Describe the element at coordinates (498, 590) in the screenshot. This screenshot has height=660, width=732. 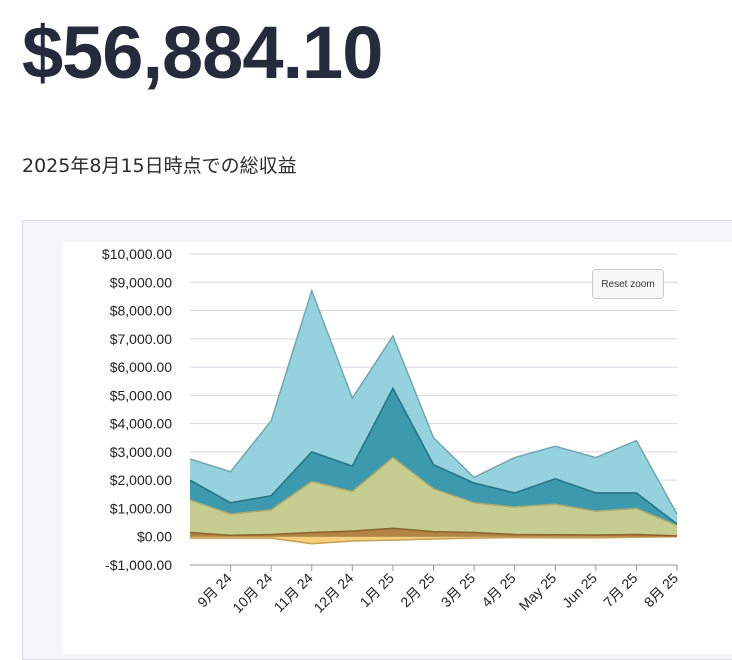
I see `x-tick-label: 4月 25` at that location.